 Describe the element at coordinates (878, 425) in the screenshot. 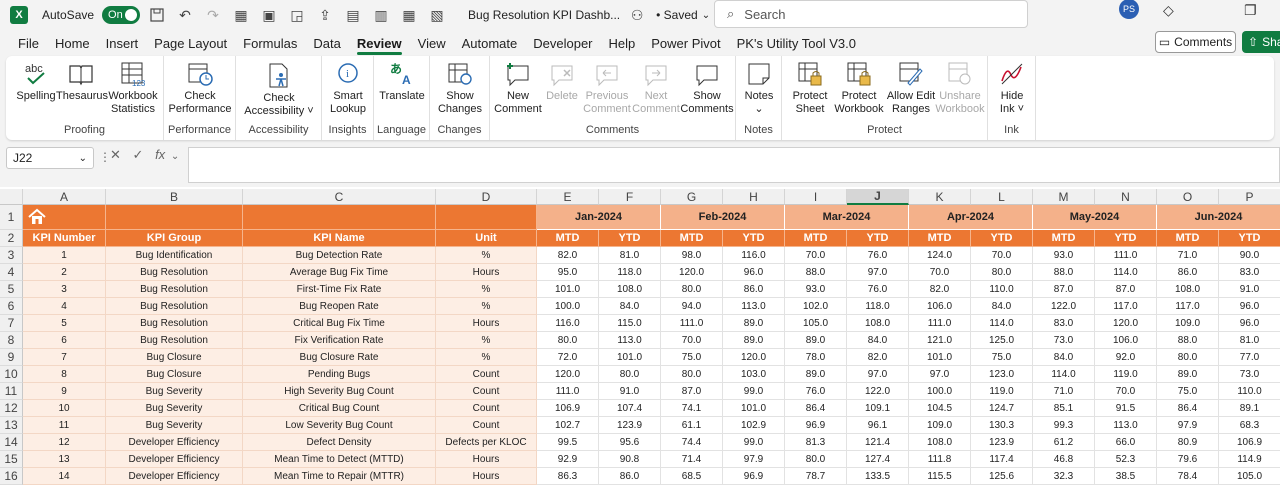

I see `value-cell: 96.1` at that location.